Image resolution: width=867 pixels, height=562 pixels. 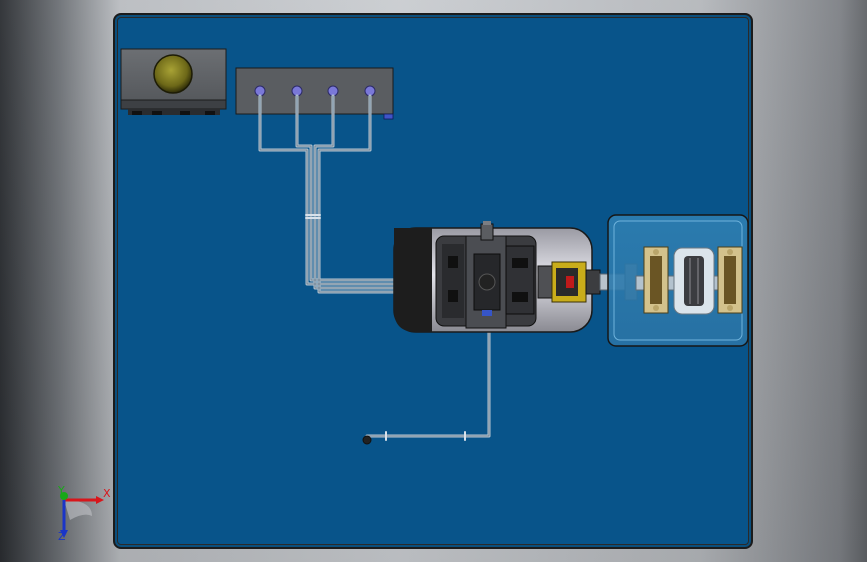 I want to click on coupling-housing, so click(x=678, y=280).